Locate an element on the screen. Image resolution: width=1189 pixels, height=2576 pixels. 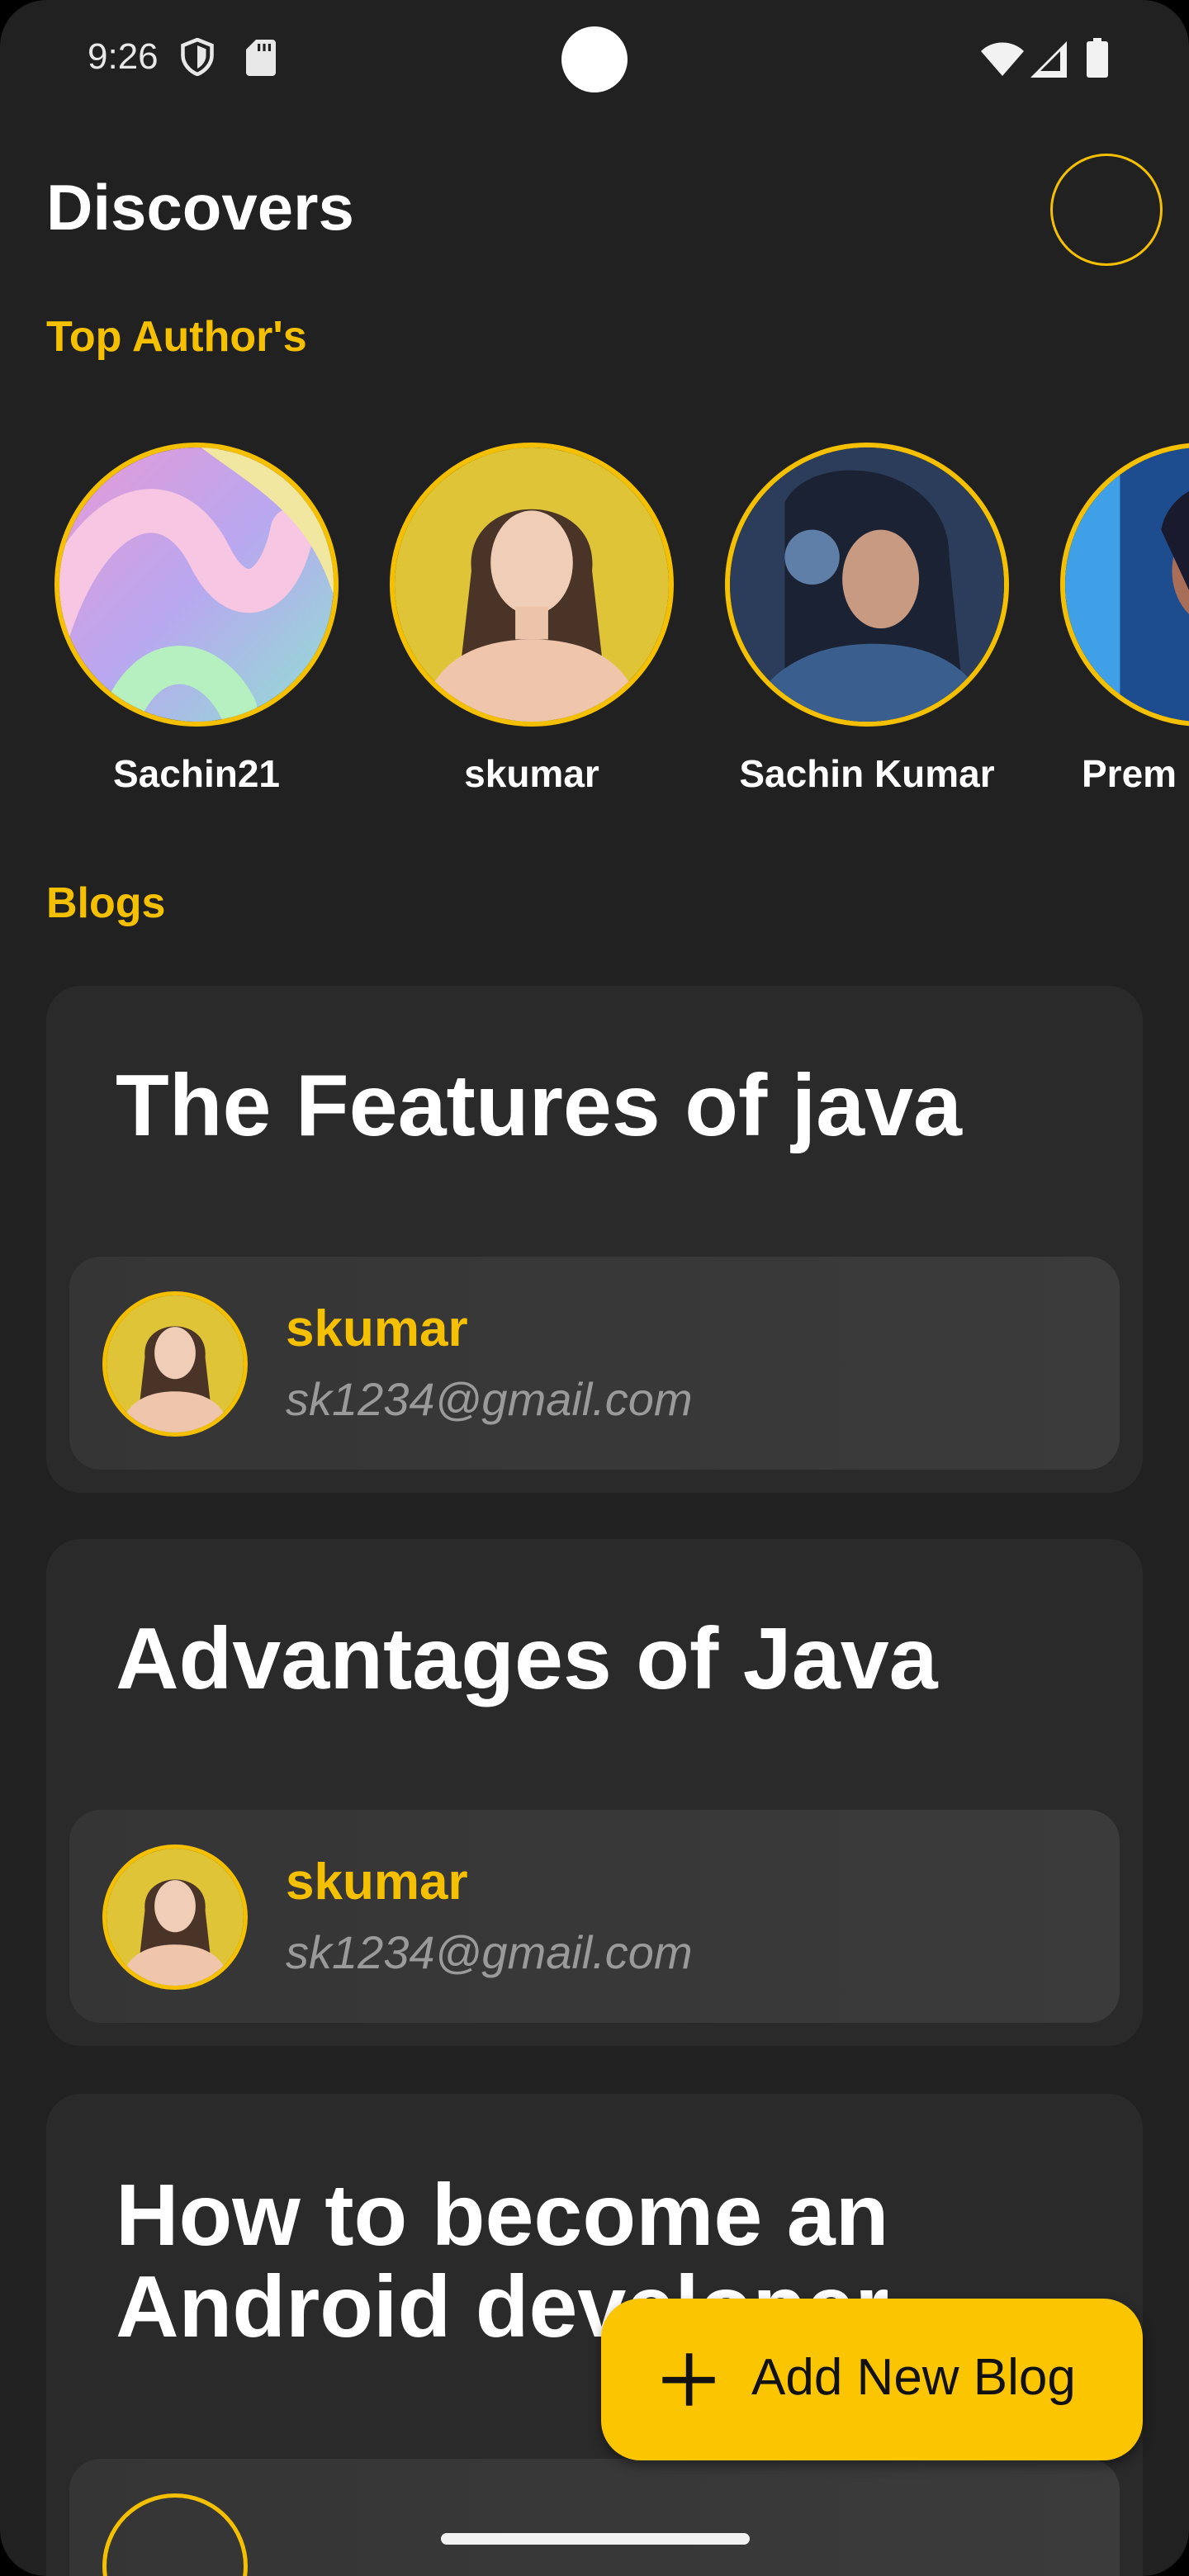
author-name: Sachin Kumar is located at coordinates (867, 773).